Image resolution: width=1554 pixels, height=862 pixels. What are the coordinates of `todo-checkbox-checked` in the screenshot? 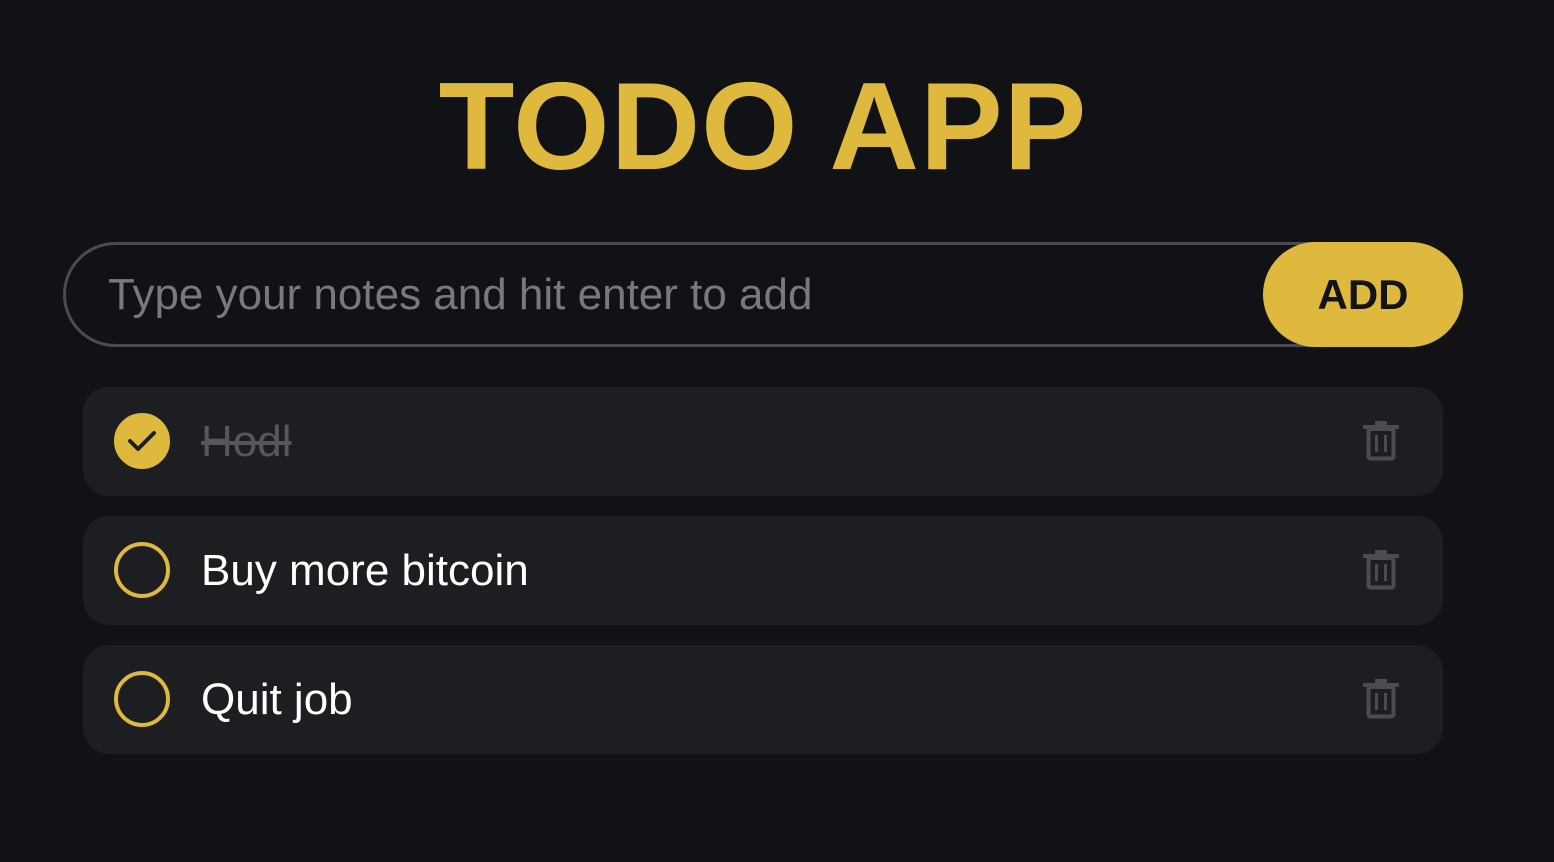 It's located at (142, 441).